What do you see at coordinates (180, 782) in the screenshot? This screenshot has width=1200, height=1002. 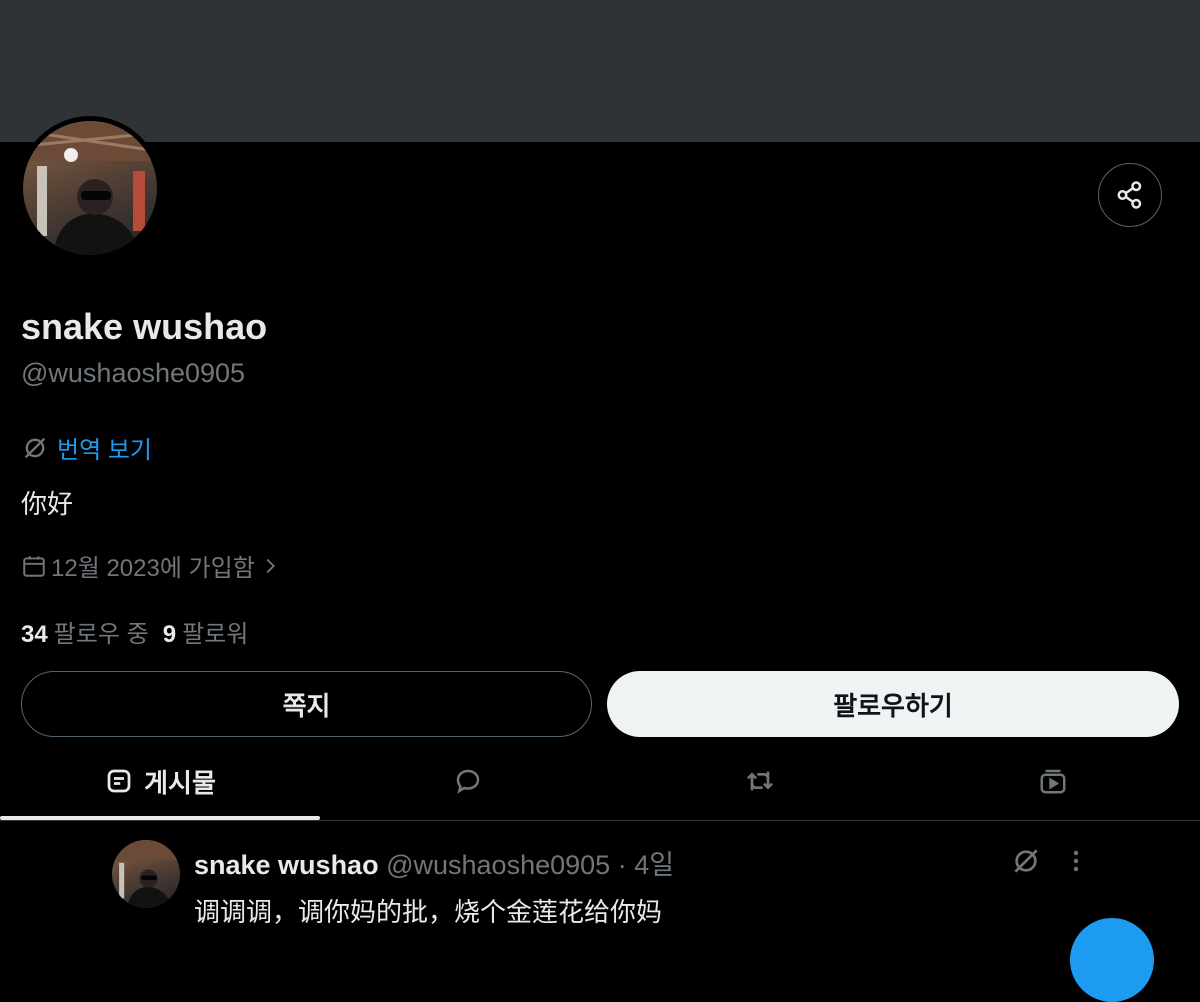 I see `tab-posts-label: 게시물` at bounding box center [180, 782].